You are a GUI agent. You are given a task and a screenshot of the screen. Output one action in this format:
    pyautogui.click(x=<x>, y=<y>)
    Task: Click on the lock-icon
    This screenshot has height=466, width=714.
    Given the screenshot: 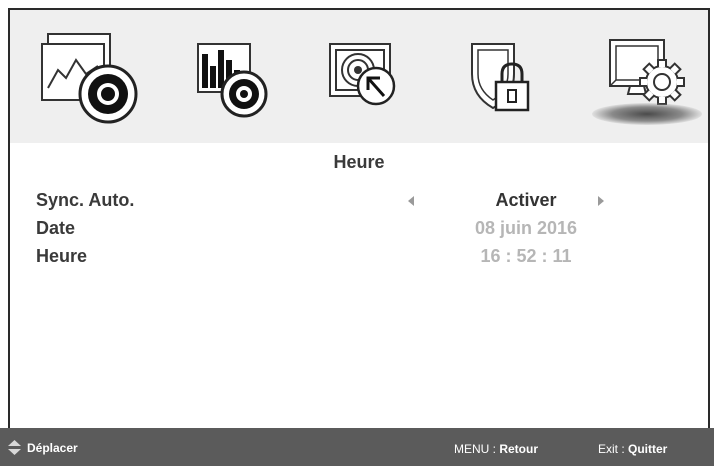 What is the action you would take?
    pyautogui.click(x=500, y=77)
    